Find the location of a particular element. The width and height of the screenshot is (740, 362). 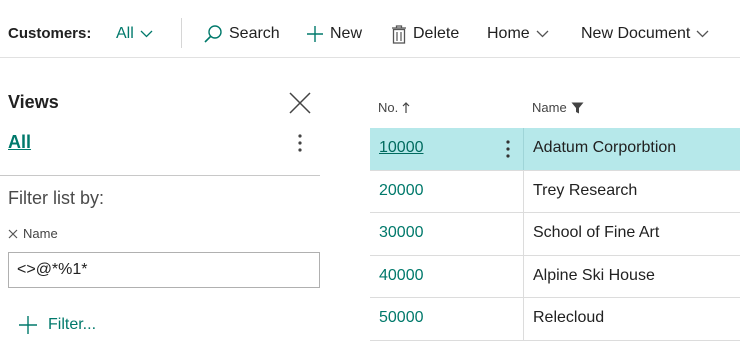

customer-no-link: 10000 is located at coordinates (401, 148).